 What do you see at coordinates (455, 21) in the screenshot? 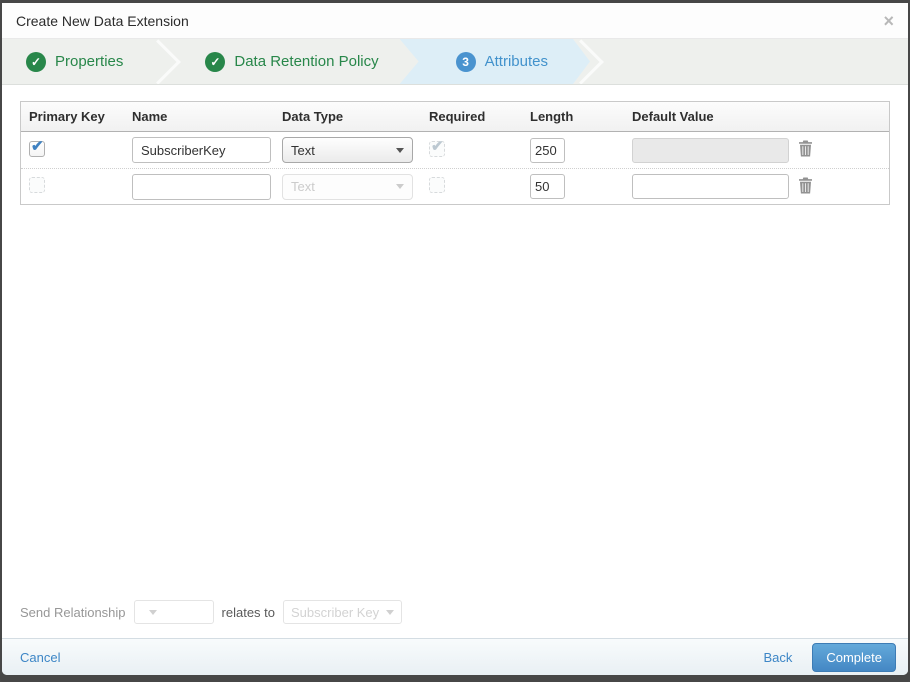
I see `modal-title-bar: Create New Data Extension ×` at bounding box center [455, 21].